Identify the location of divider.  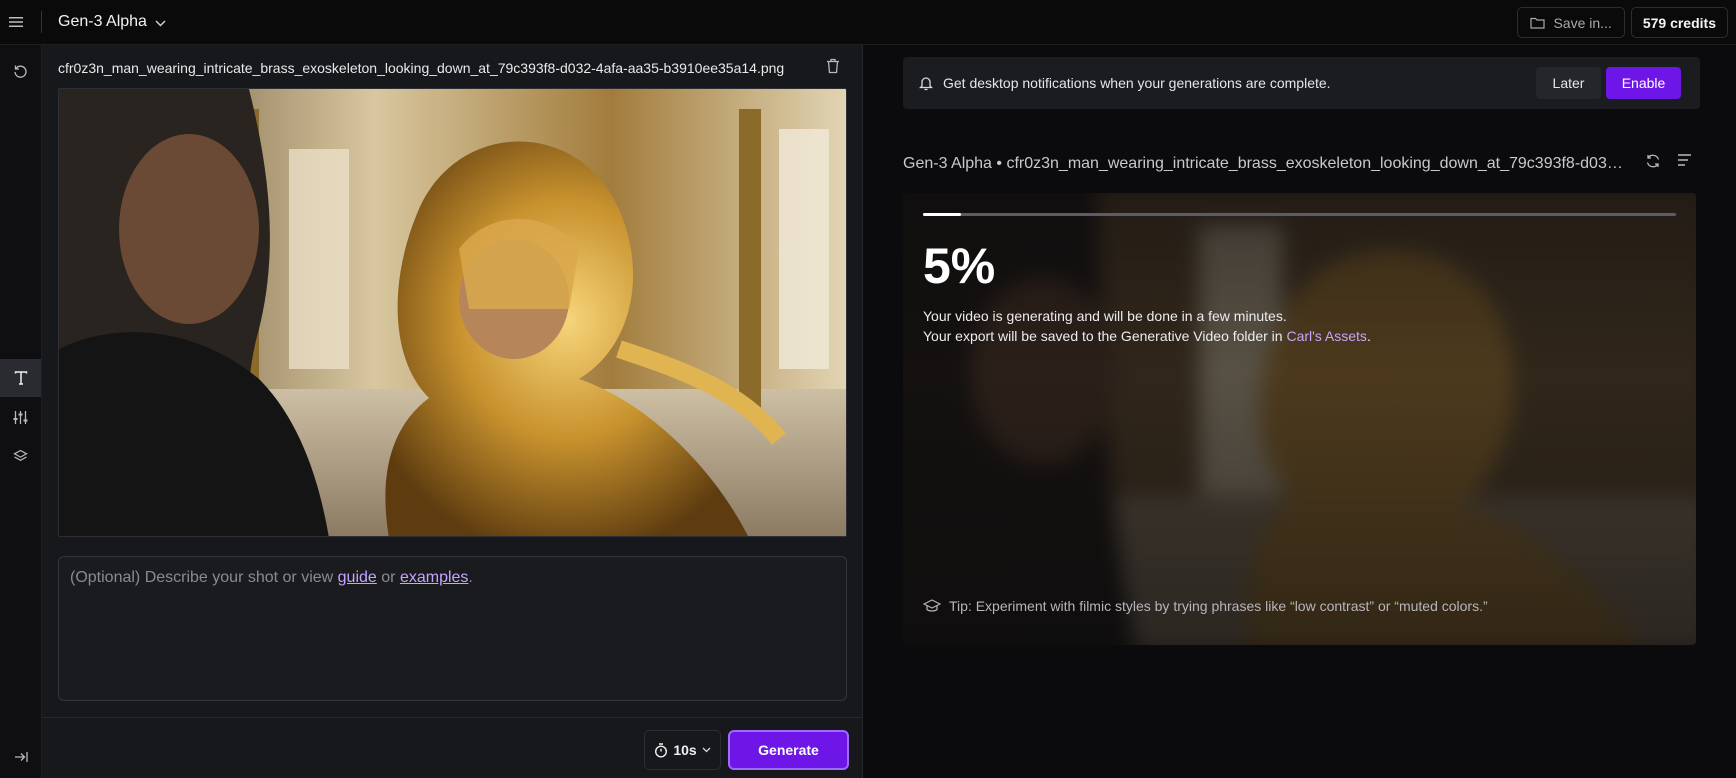
(41, 22).